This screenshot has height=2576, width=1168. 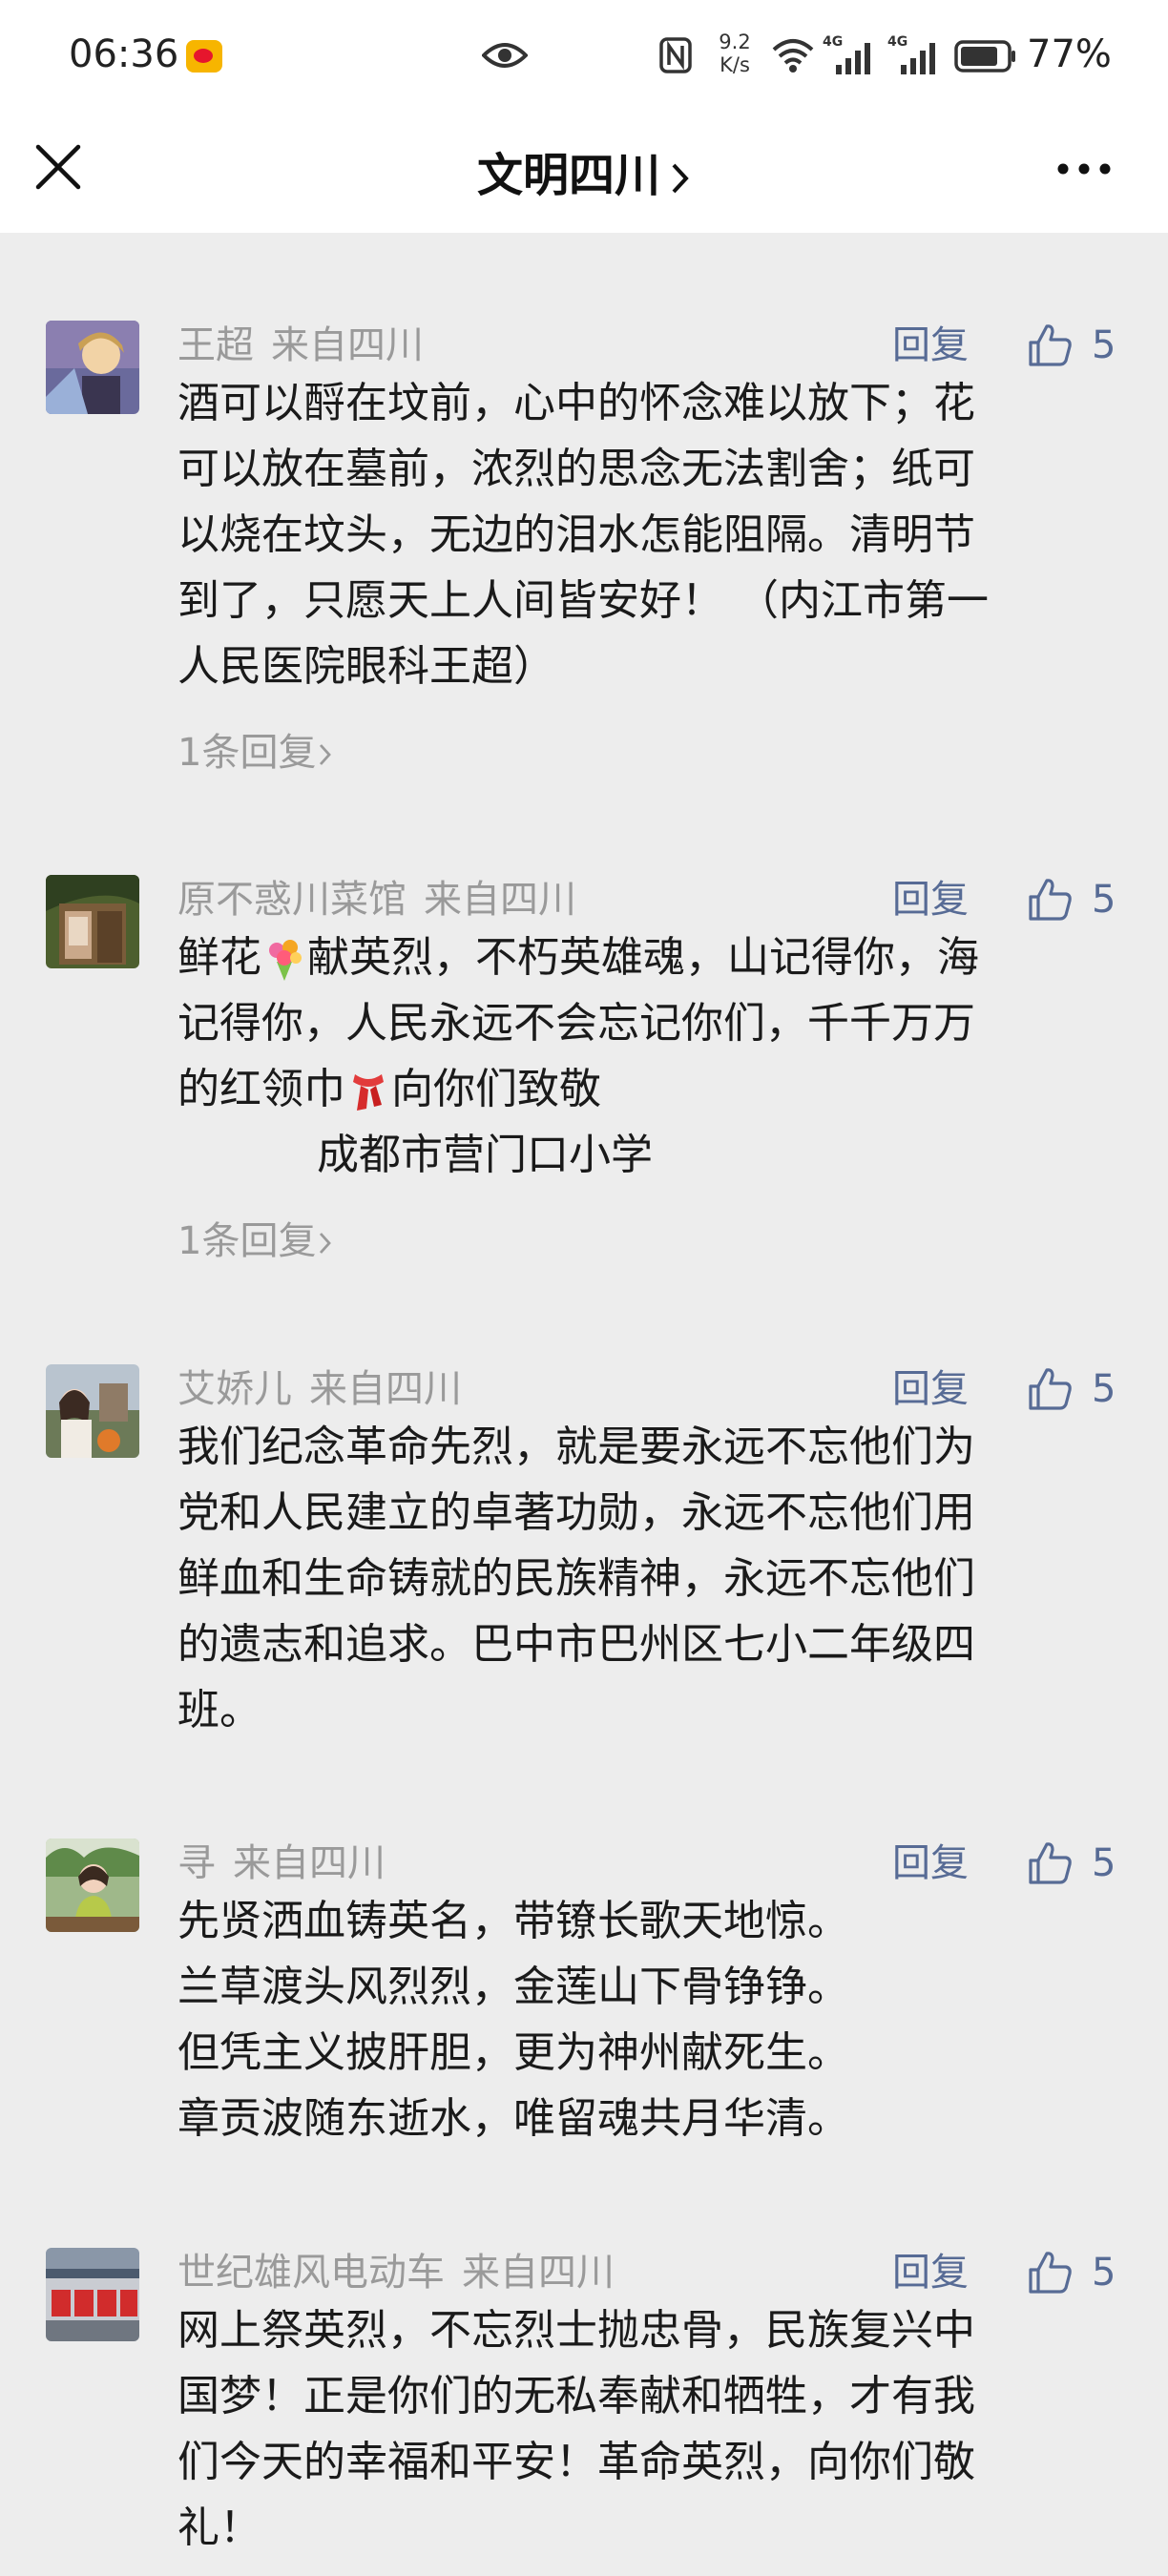 I want to click on signal-icon-sim2: 4G, so click(x=914, y=54).